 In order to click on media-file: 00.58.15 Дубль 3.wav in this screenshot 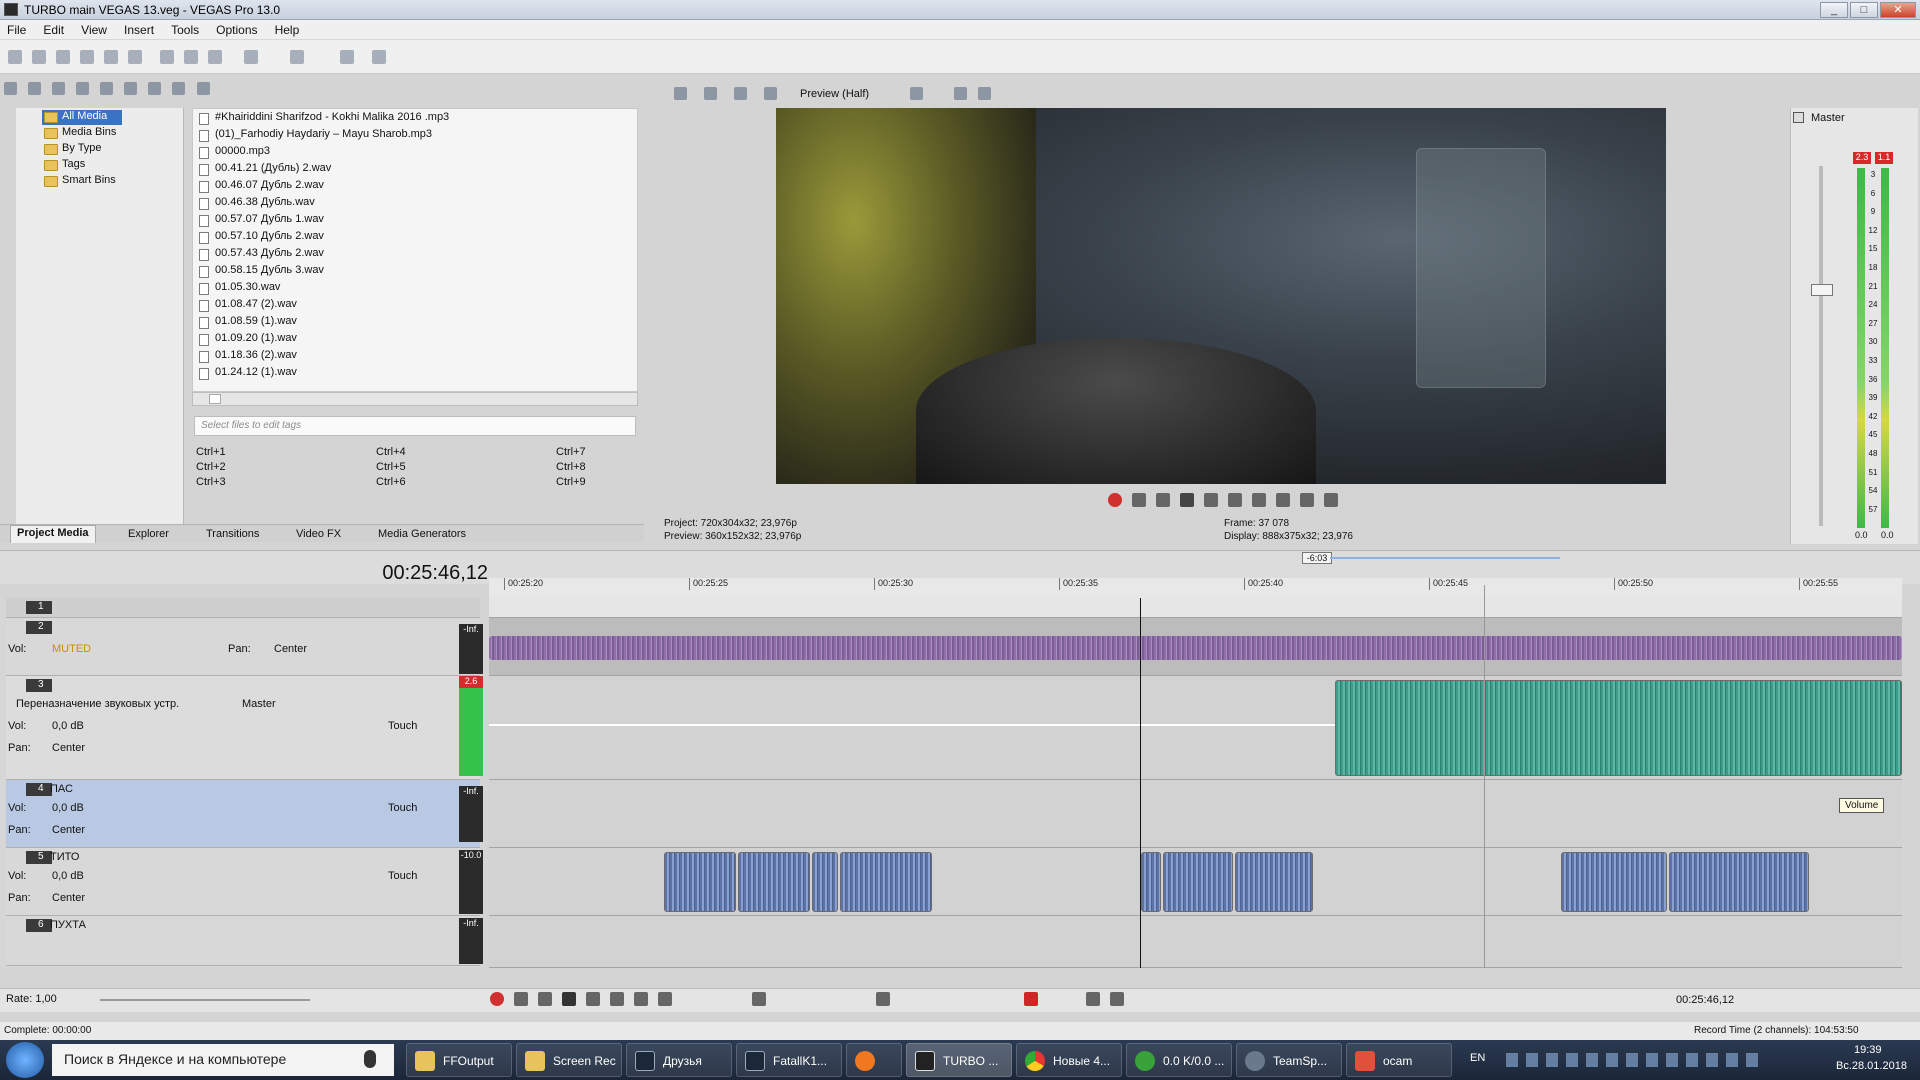, I will do `click(261, 272)`.